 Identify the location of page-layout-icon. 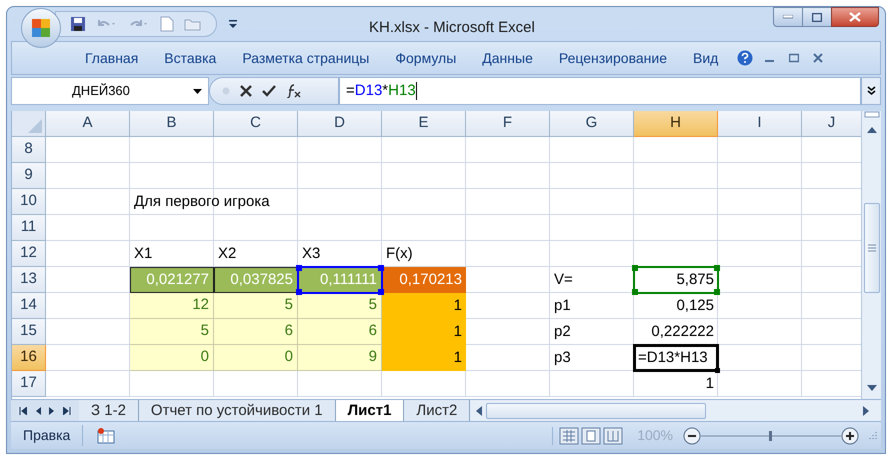
(591, 435).